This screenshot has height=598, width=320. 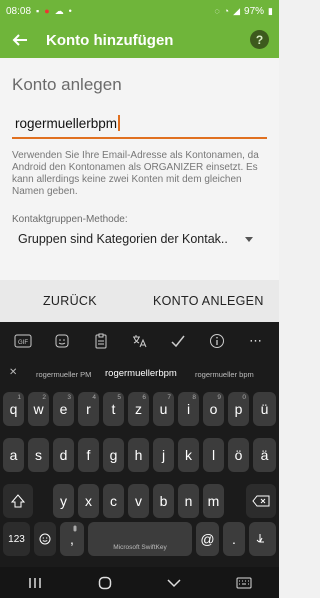 I want to click on shift-icon, so click(x=18, y=501).